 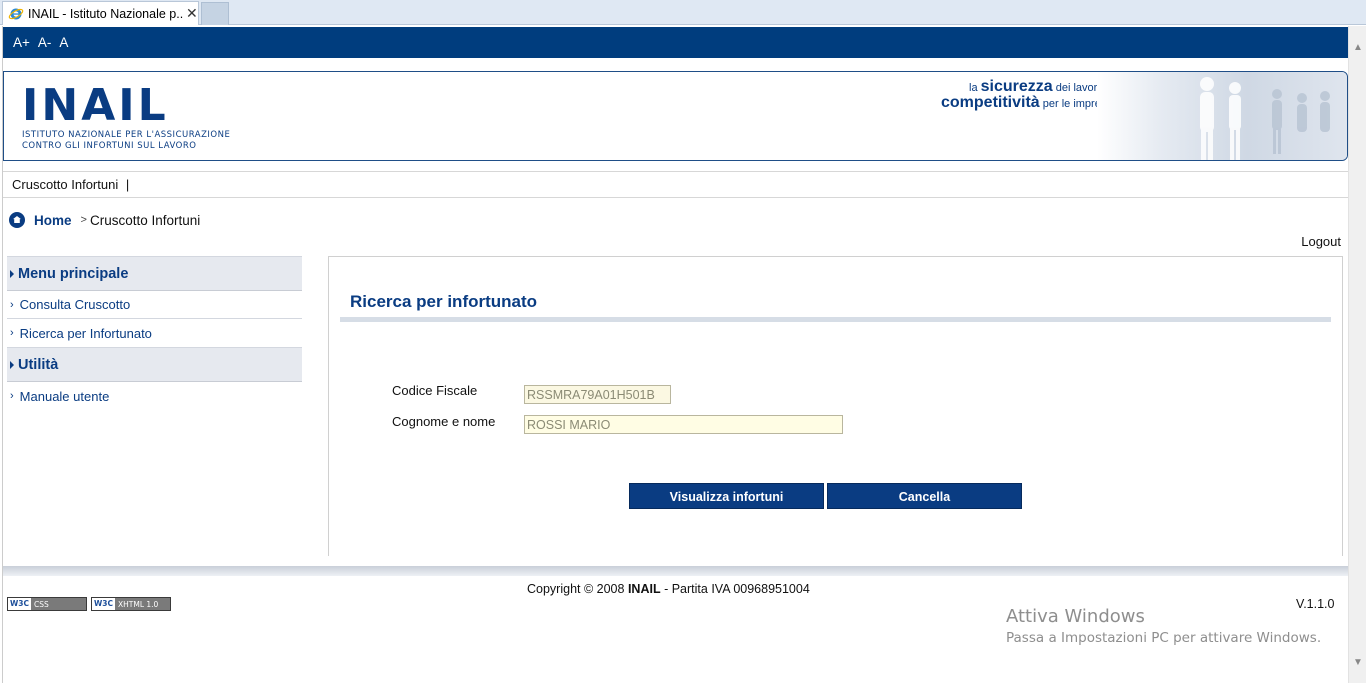 I want to click on logout-link: Logout, so click(x=1321, y=241).